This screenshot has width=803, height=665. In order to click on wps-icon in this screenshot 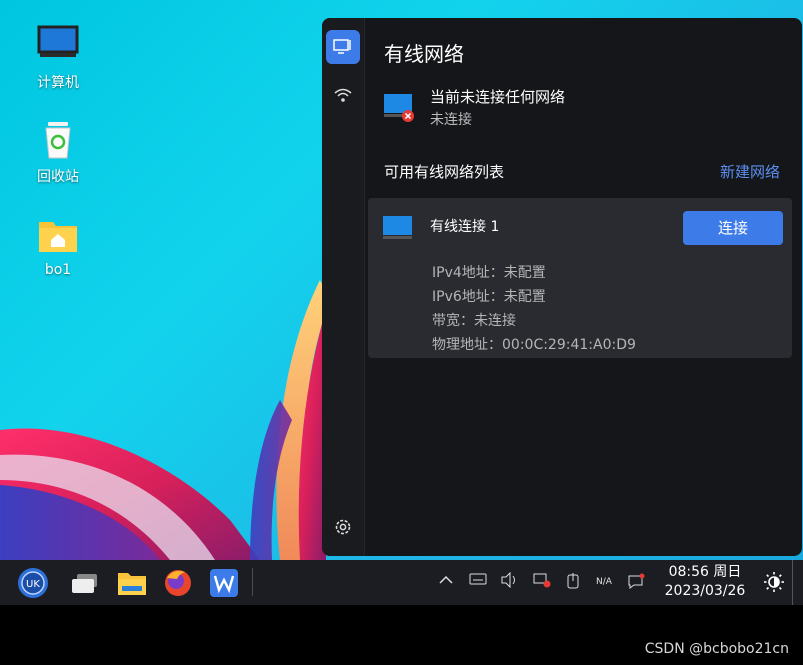, I will do `click(224, 583)`.